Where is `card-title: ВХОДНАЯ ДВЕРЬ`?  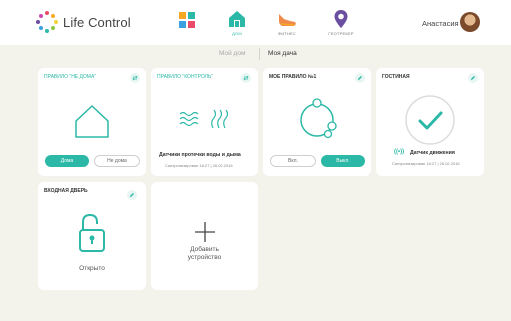
card-title: ВХОДНАЯ ДВЕРЬ is located at coordinates (66, 191).